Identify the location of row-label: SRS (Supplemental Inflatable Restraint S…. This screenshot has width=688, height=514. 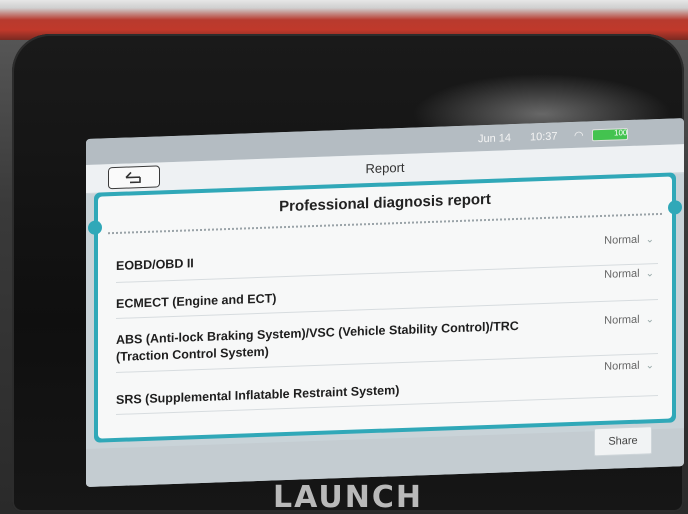
(258, 395).